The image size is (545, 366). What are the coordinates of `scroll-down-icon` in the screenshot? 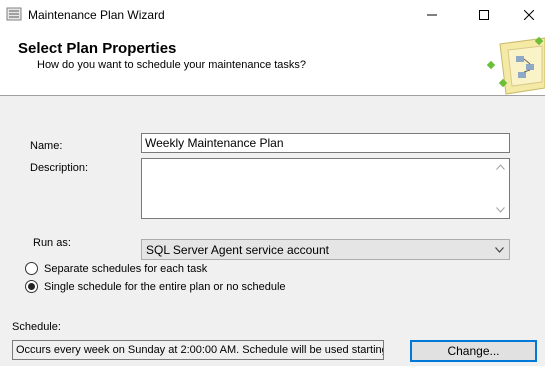 It's located at (500, 210).